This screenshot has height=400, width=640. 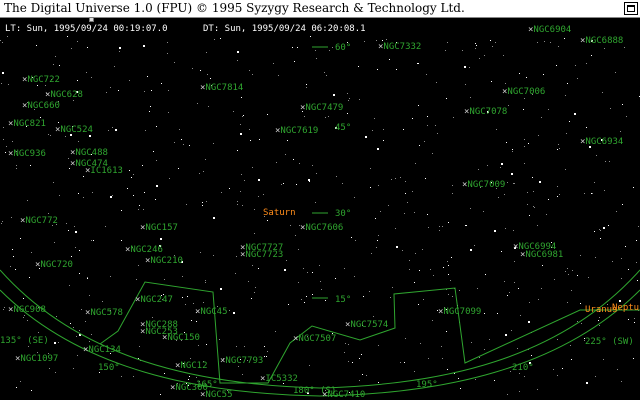 What do you see at coordinates (296, 131) in the screenshot?
I see `dso-label: ×NGC7619` at bounding box center [296, 131].